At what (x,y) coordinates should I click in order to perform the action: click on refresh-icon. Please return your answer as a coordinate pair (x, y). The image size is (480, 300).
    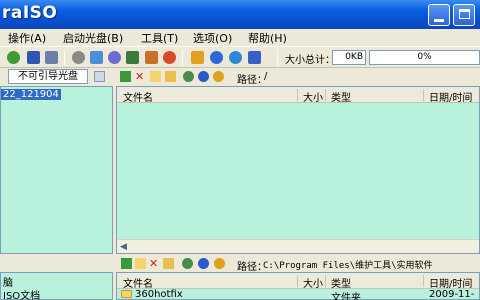
    Looking at the image, I should click on (218, 76).